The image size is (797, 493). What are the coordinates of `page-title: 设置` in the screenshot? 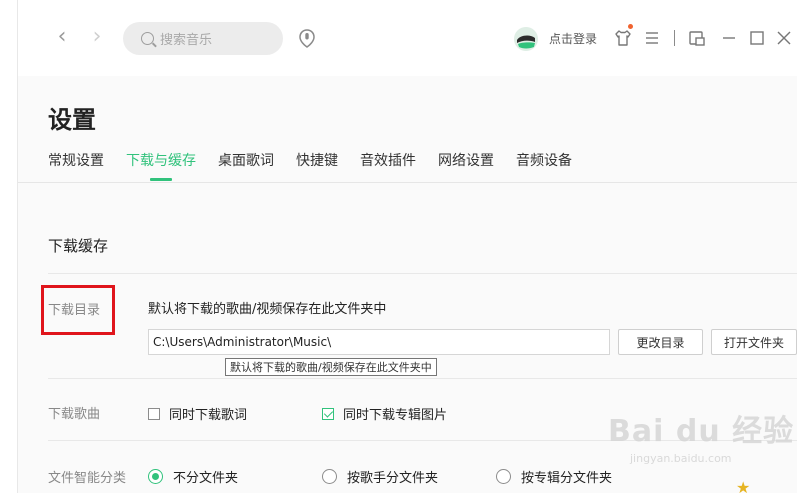 It's located at (72, 120).